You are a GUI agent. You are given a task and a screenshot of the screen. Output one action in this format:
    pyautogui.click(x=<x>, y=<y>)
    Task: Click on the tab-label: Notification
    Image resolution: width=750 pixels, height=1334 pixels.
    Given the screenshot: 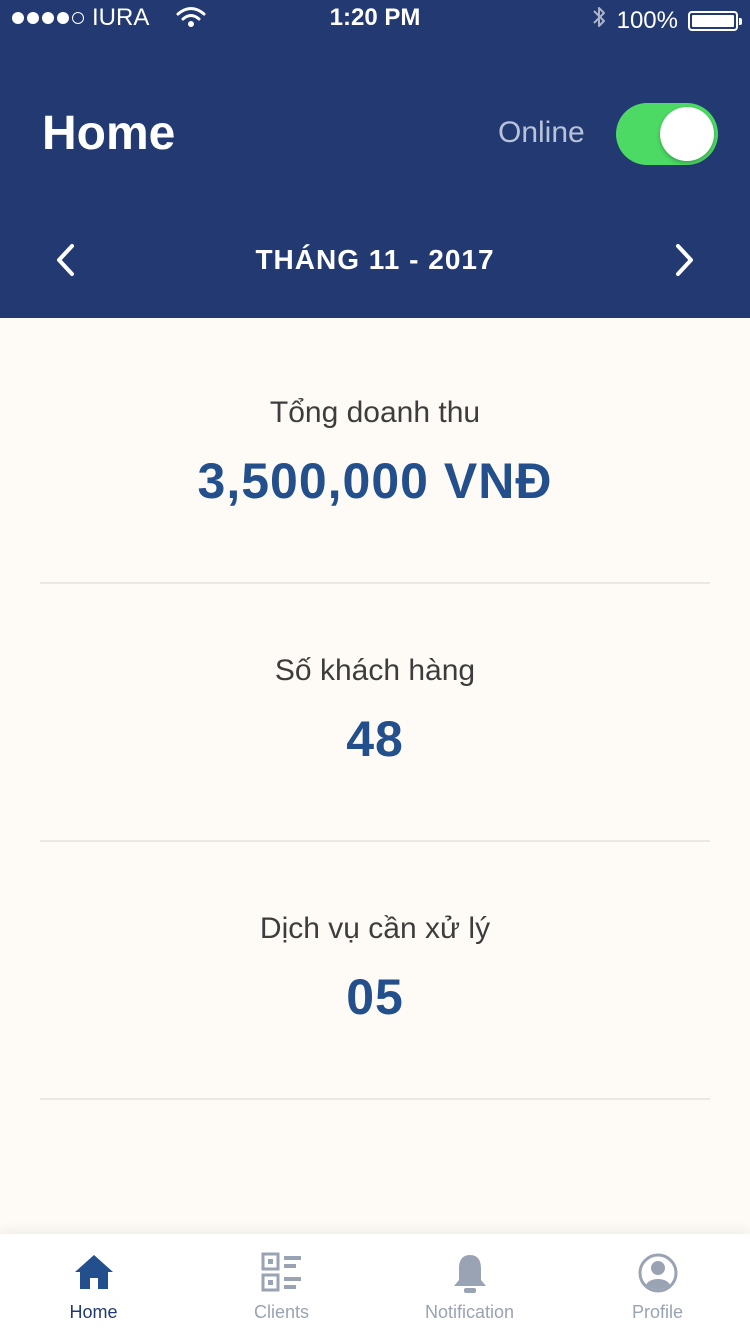 What is the action you would take?
    pyautogui.click(x=469, y=1312)
    